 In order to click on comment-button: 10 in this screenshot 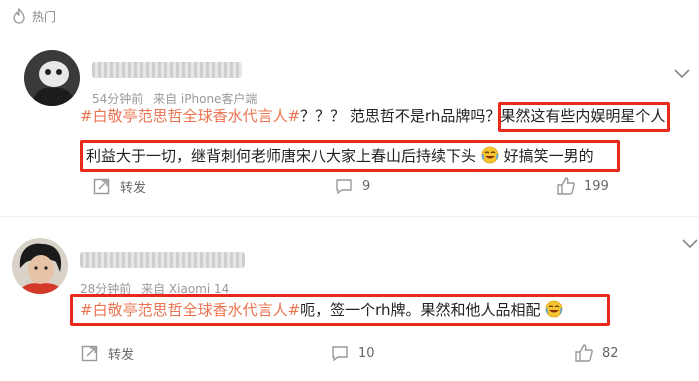, I will do `click(352, 353)`.